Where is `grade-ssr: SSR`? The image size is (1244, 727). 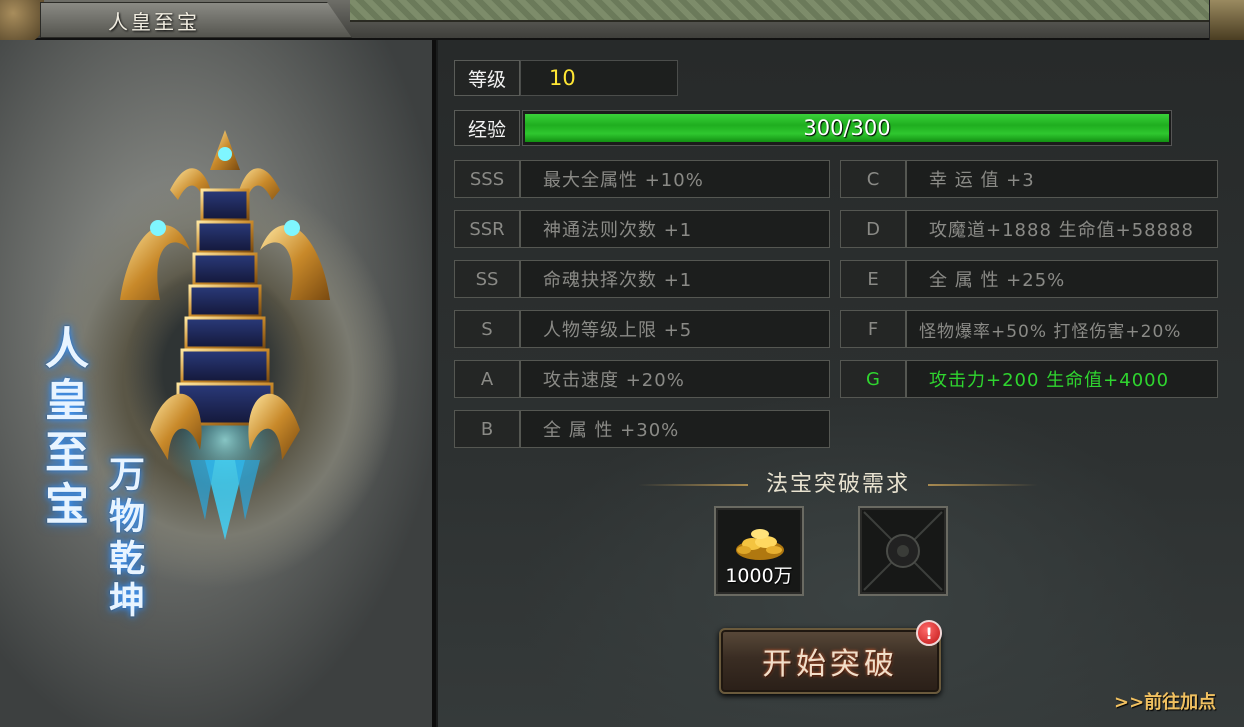 grade-ssr: SSR is located at coordinates (487, 229).